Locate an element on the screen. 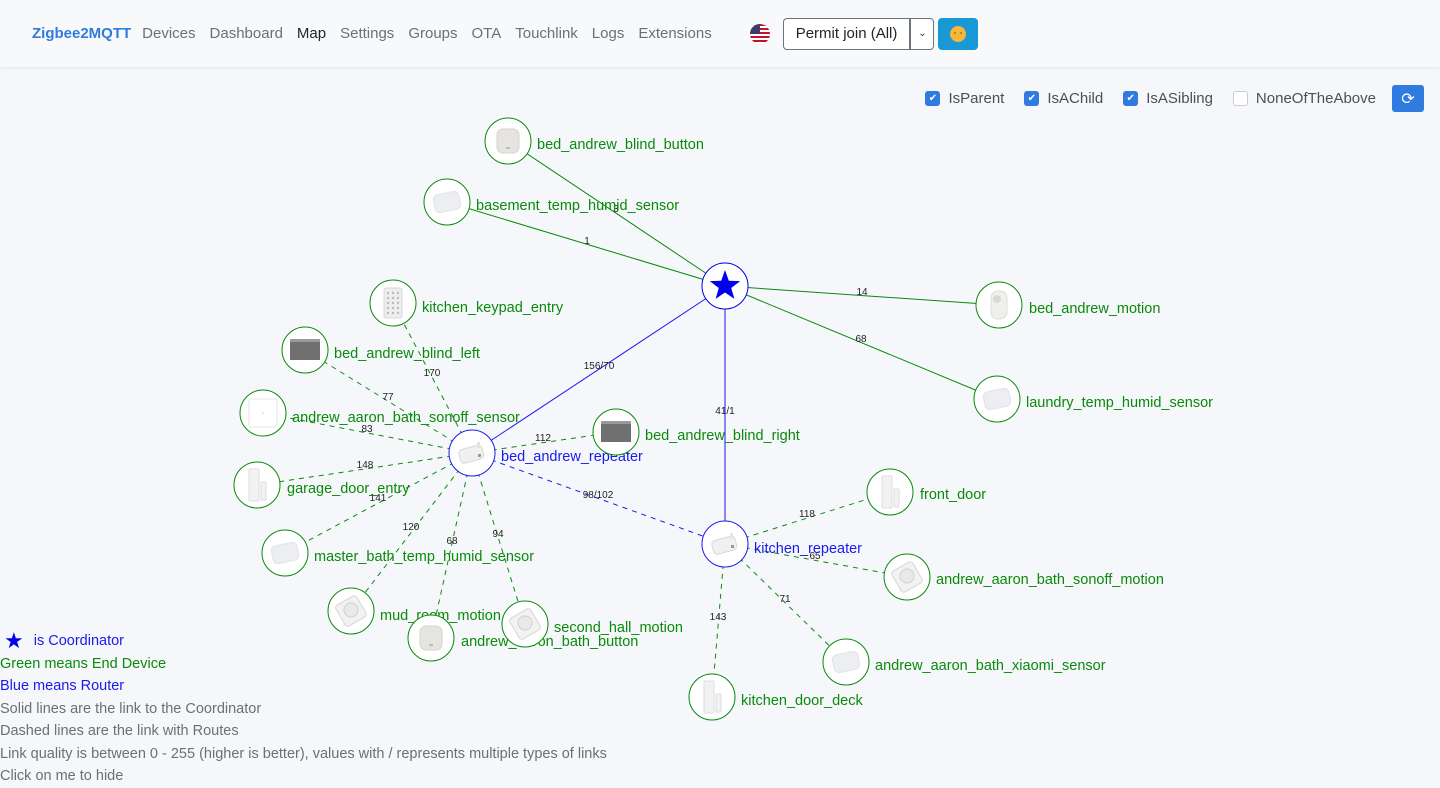 This screenshot has height=788, width=1440. checkbox is located at coordinates (1240, 98).